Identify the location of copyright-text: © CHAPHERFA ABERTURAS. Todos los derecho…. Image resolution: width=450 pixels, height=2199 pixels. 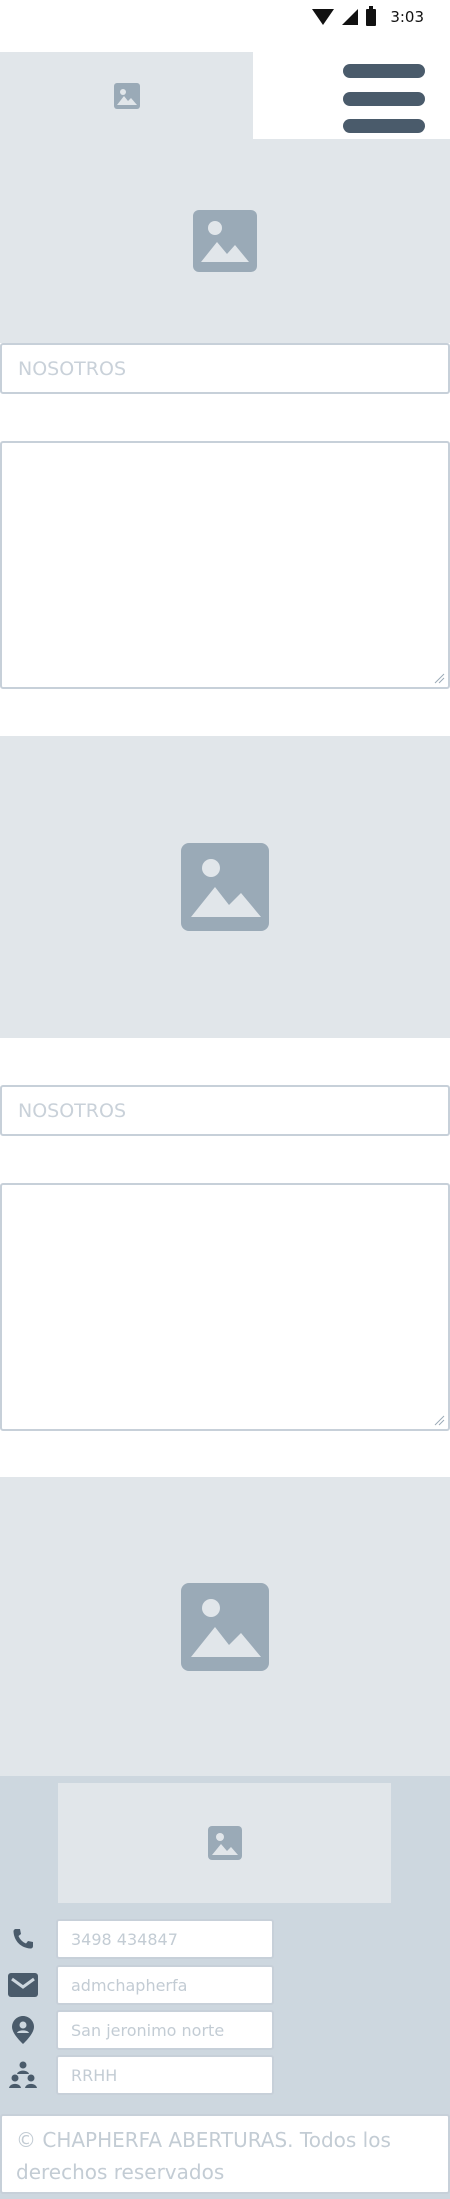
(225, 2154).